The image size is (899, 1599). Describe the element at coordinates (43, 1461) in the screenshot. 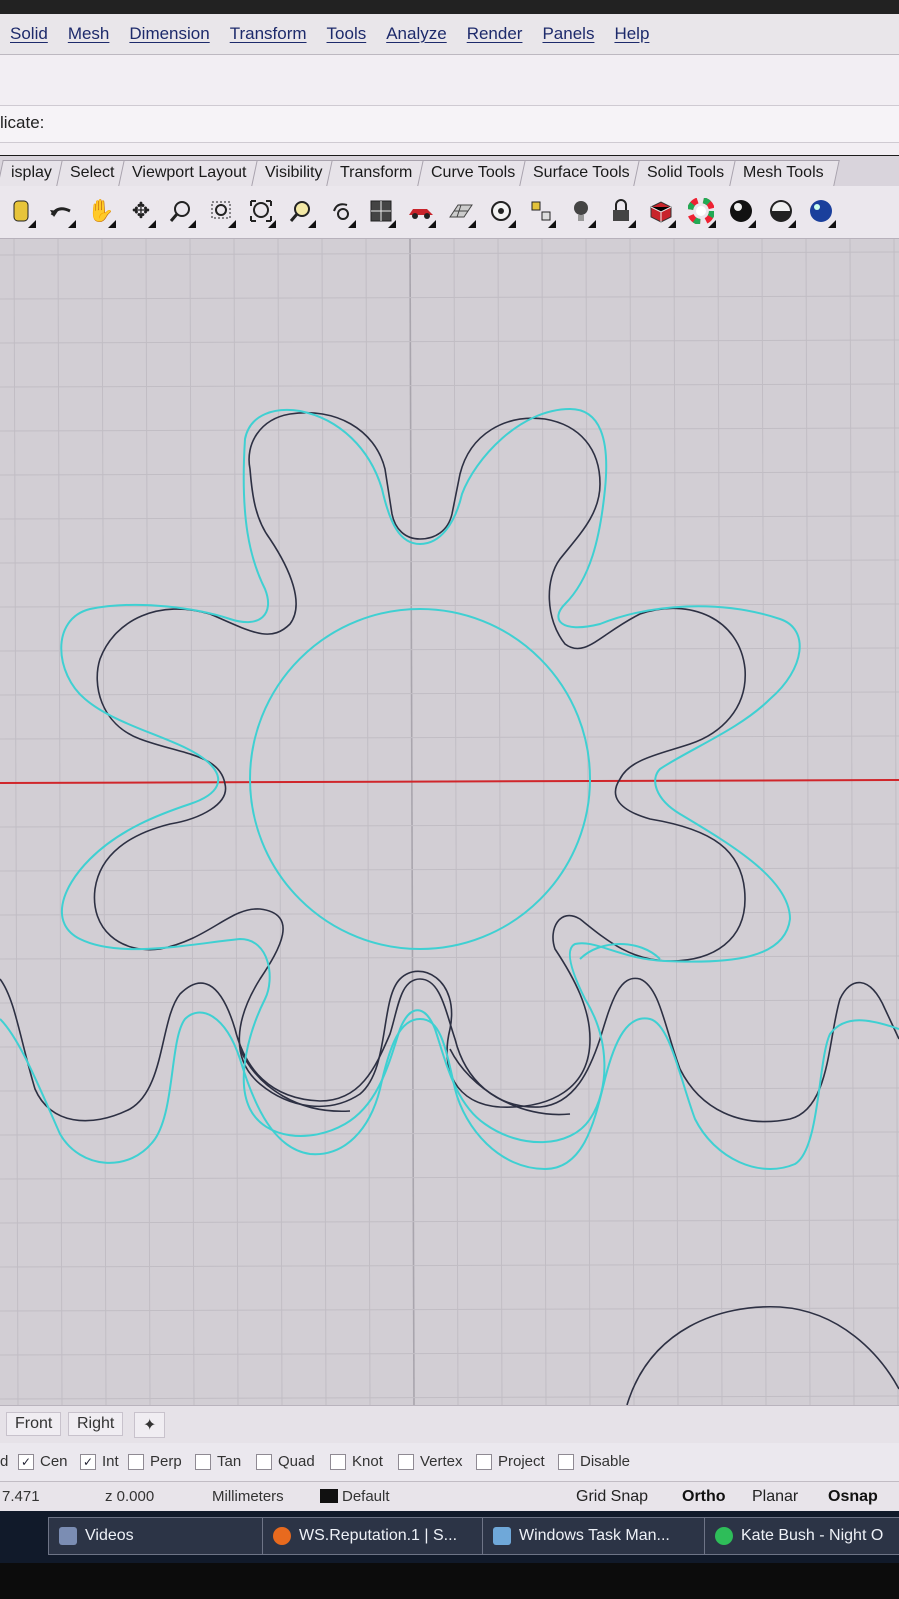

I see `osnap-cen: ✓ Cen` at that location.